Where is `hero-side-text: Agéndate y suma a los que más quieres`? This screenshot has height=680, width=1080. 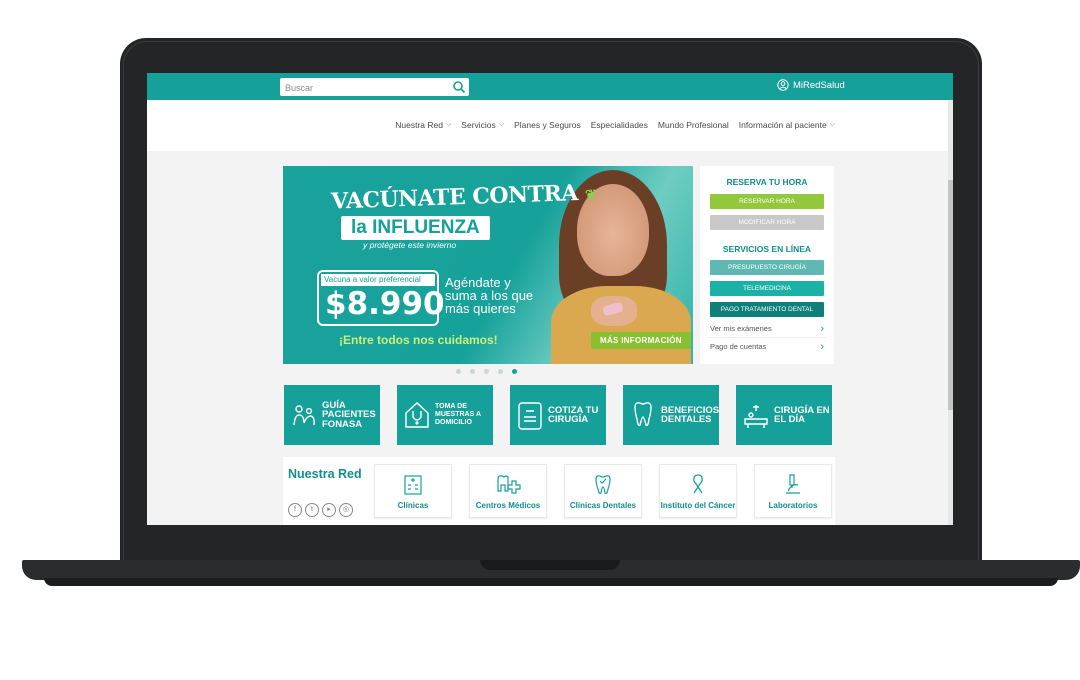 hero-side-text: Agéndate y suma a los que más quieres is located at coordinates (489, 295).